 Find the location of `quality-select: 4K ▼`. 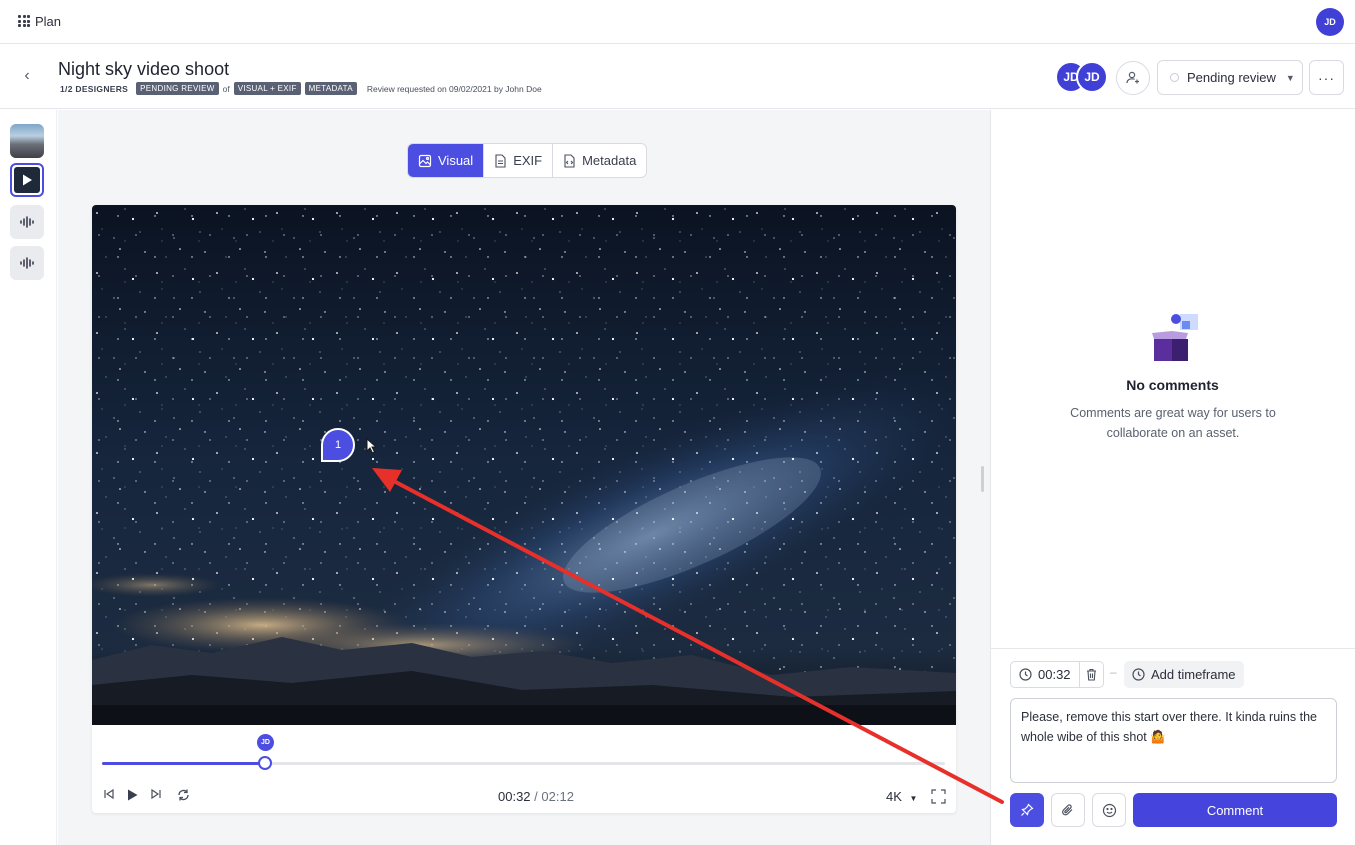

quality-select: 4K ▼ is located at coordinates (901, 796).